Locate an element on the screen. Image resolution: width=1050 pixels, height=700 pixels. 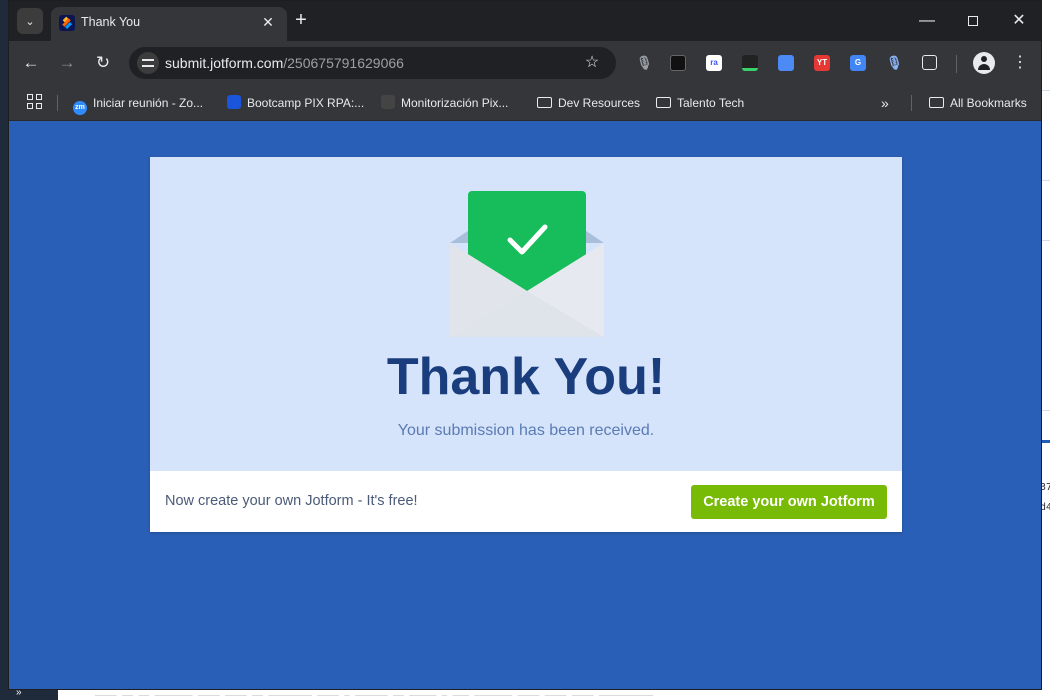
reload-button: ↻ is located at coordinates (103, 63).